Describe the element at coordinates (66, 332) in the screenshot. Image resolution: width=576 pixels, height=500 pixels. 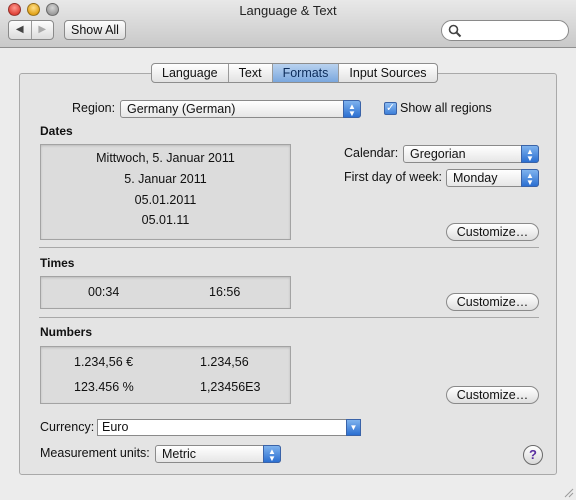
I see `numbers-header: Numbers` at that location.